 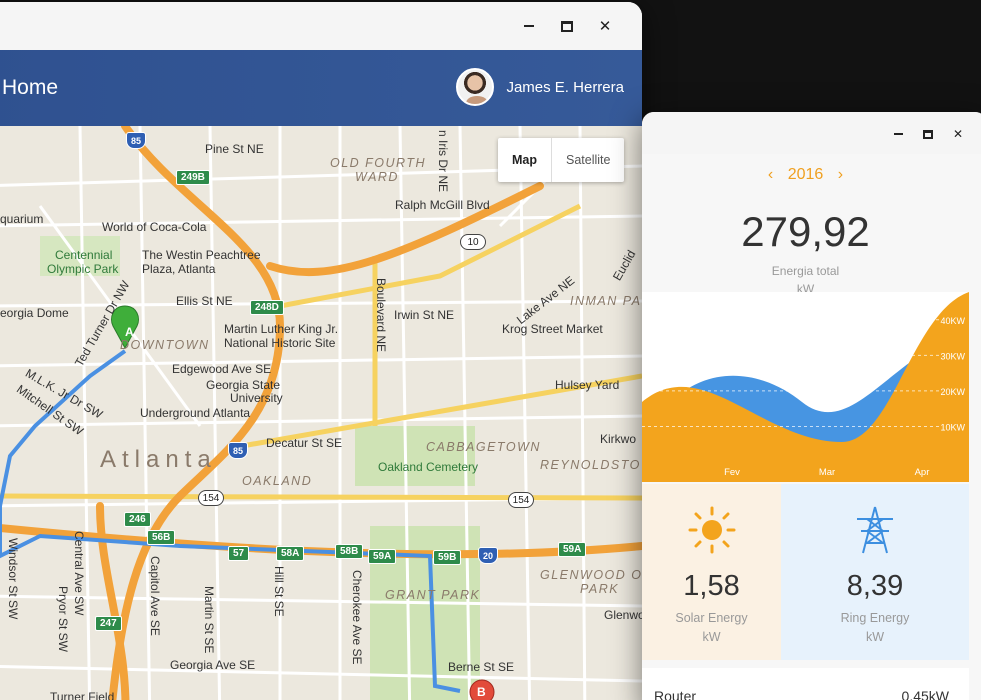 I want to click on ring-energy-card: 8,39 Ring Energy kW, so click(x=875, y=572).